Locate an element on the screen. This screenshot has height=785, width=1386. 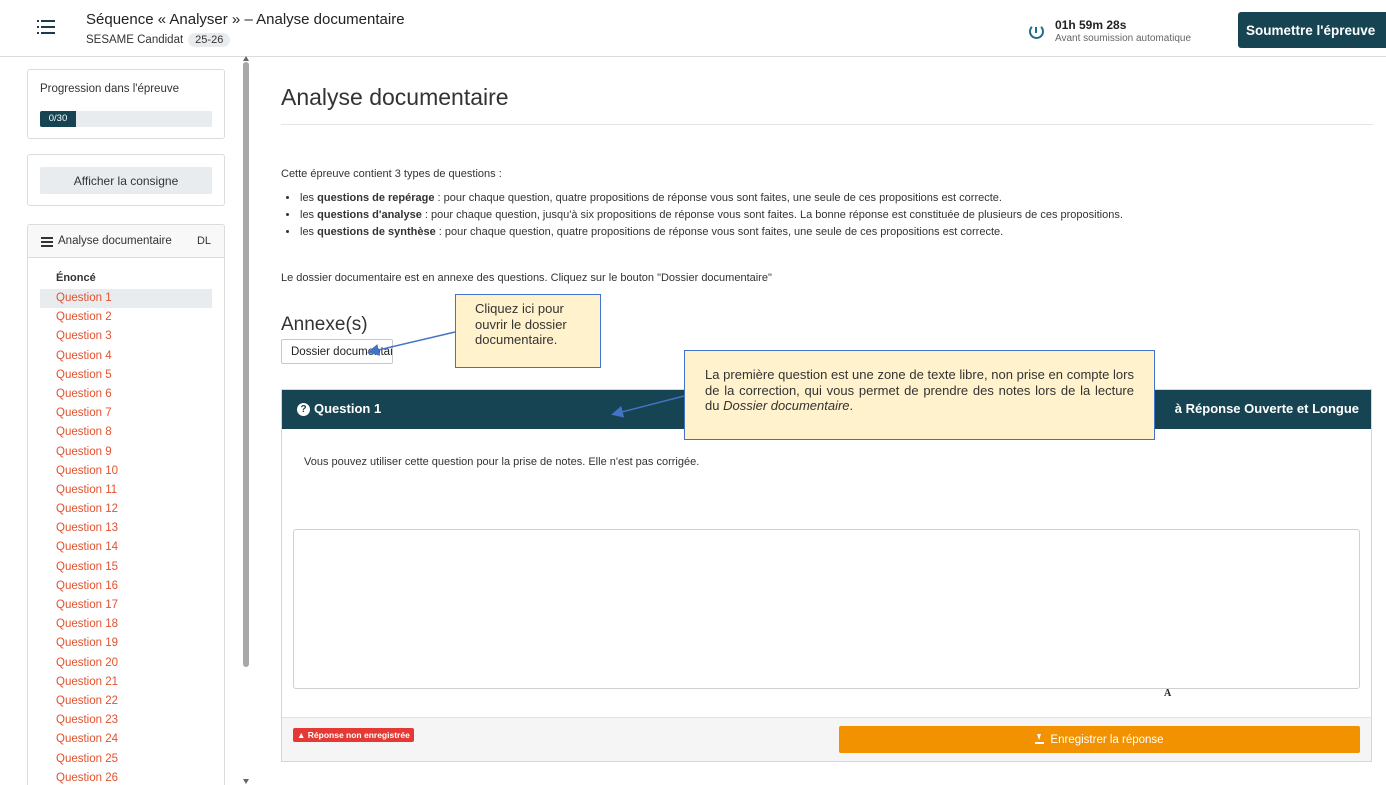
progress-card: Progression dans l'épreuve 0/30 is located at coordinates (126, 104).